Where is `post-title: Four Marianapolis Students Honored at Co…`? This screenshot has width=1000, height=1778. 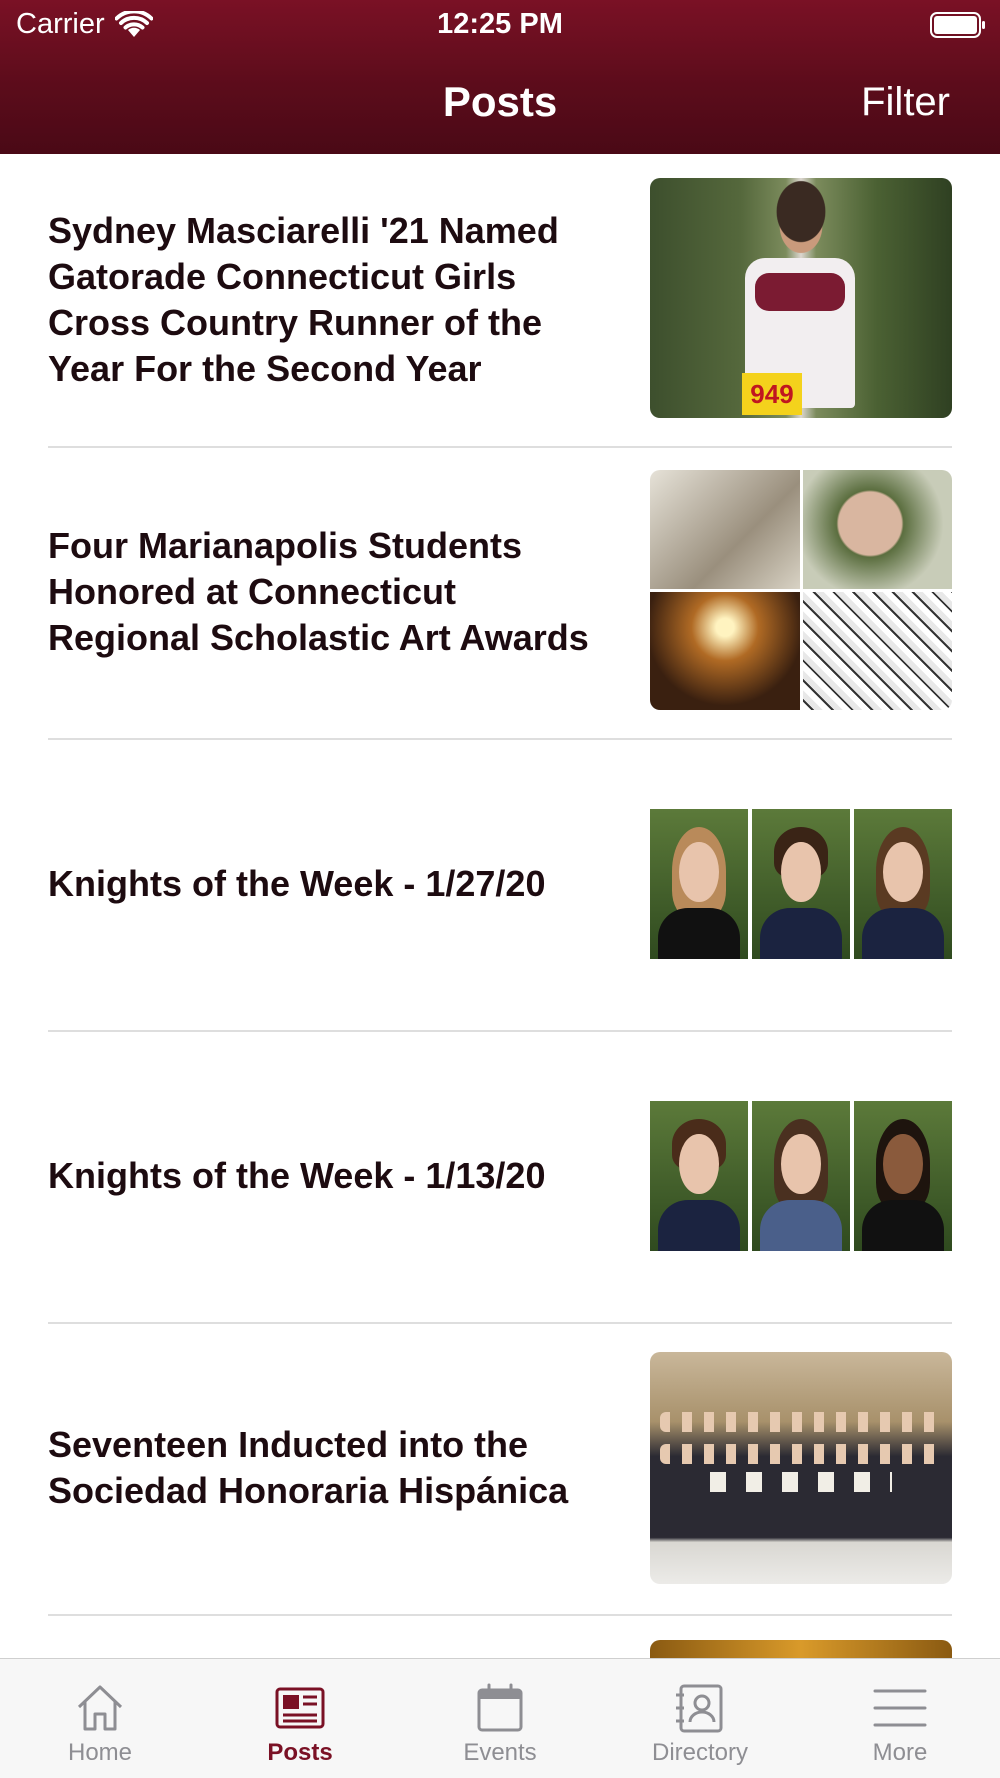
post-title: Four Marianapolis Students Honored at Co… is located at coordinates (318, 591).